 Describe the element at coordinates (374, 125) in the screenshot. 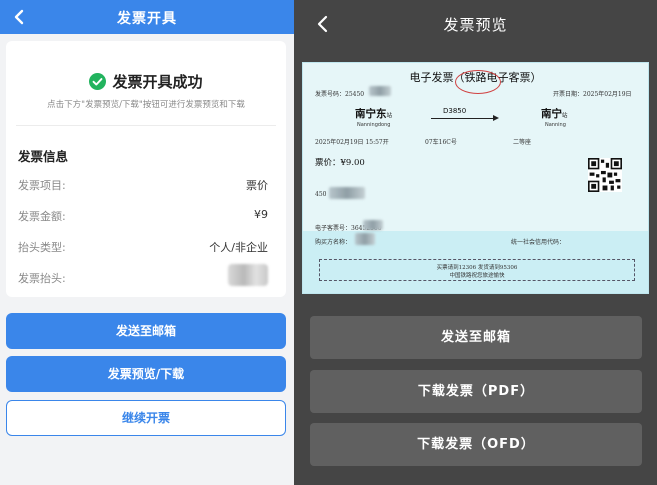

I see `from-pinyin: Nanningdong` at that location.